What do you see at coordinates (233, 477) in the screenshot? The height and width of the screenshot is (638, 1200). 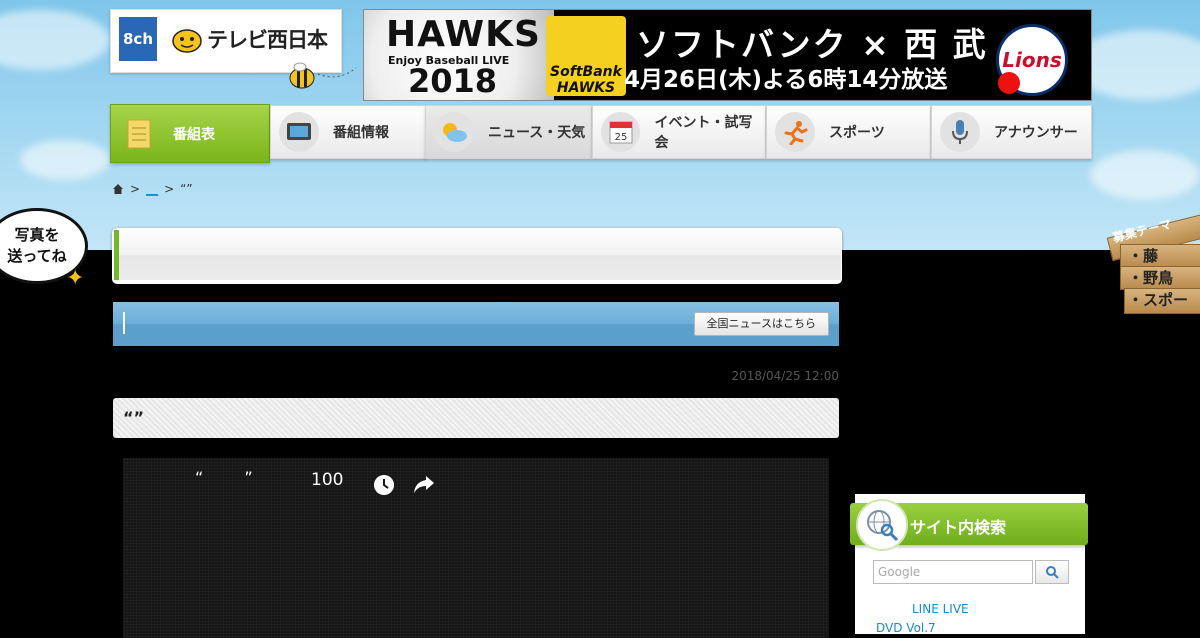 I see `video-title: “ ”` at bounding box center [233, 477].